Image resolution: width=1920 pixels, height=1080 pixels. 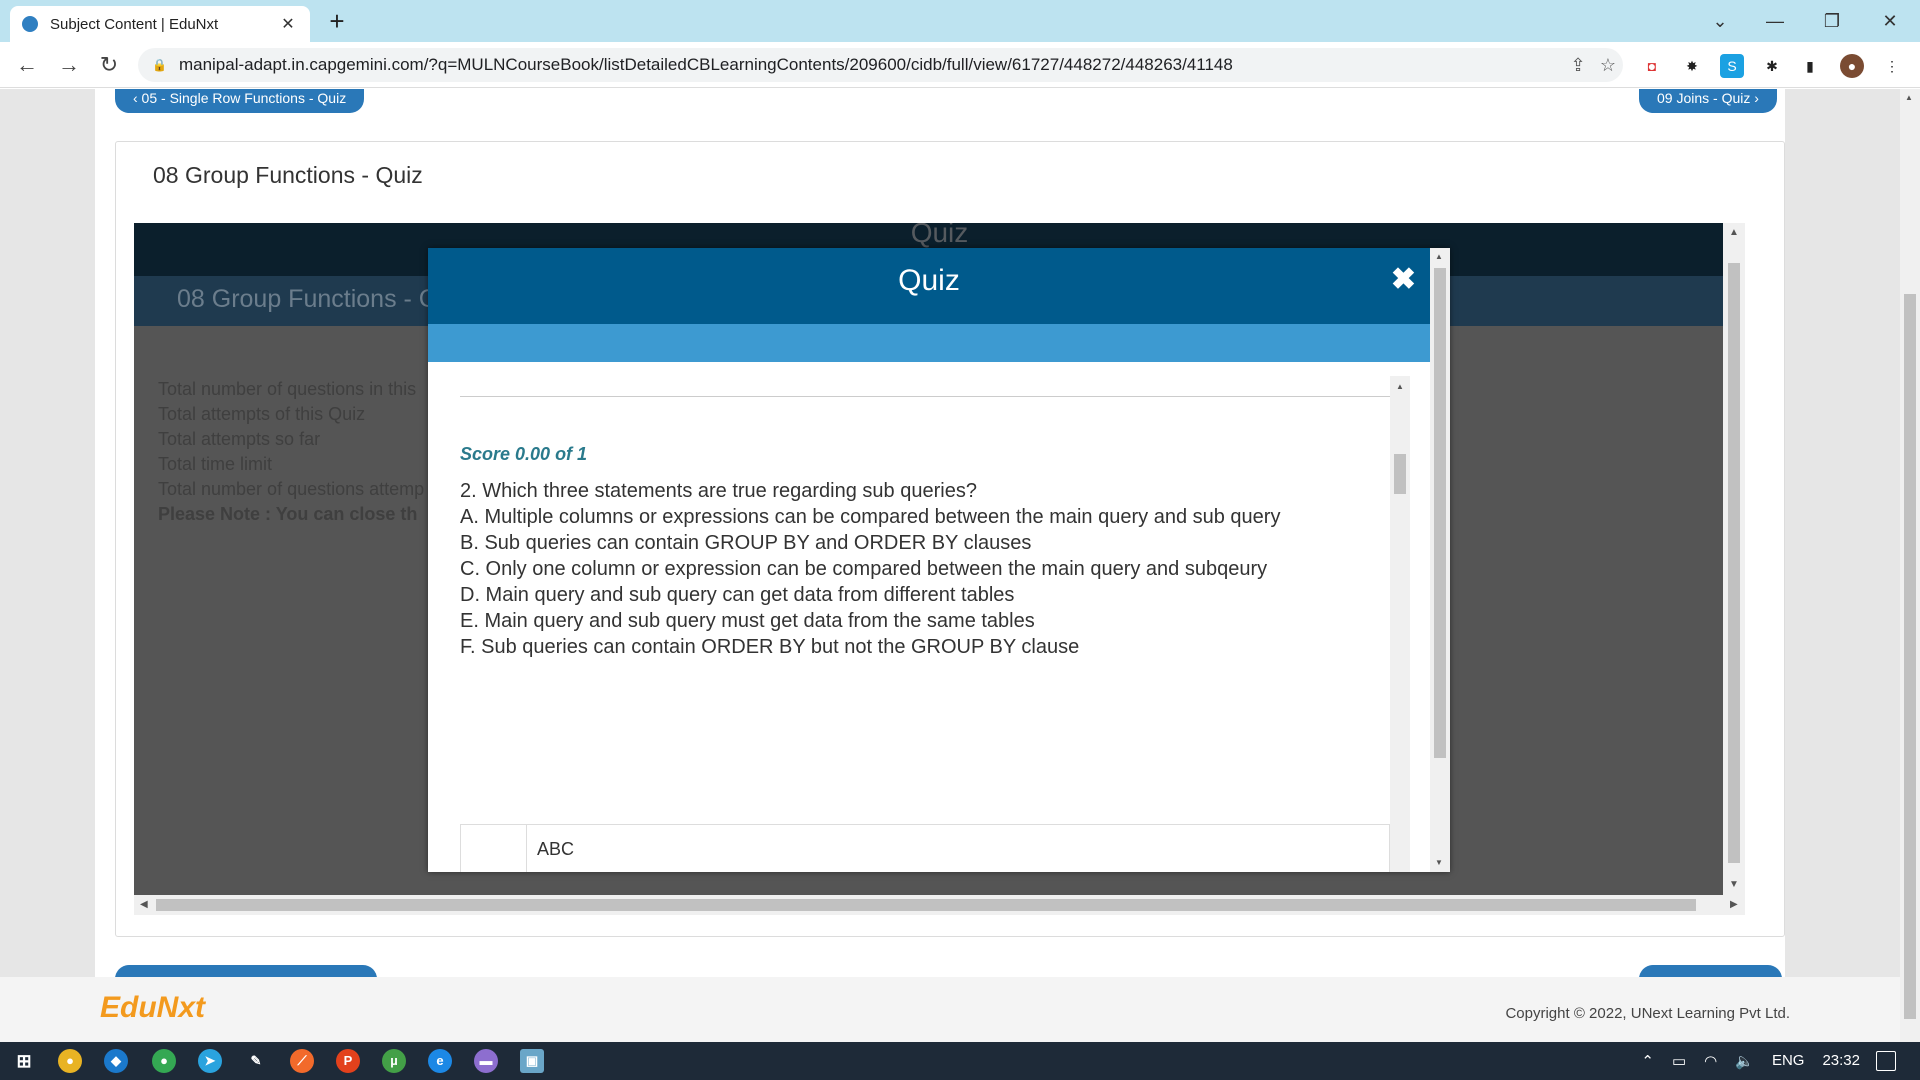 I want to click on answer-cell, so click(x=494, y=848).